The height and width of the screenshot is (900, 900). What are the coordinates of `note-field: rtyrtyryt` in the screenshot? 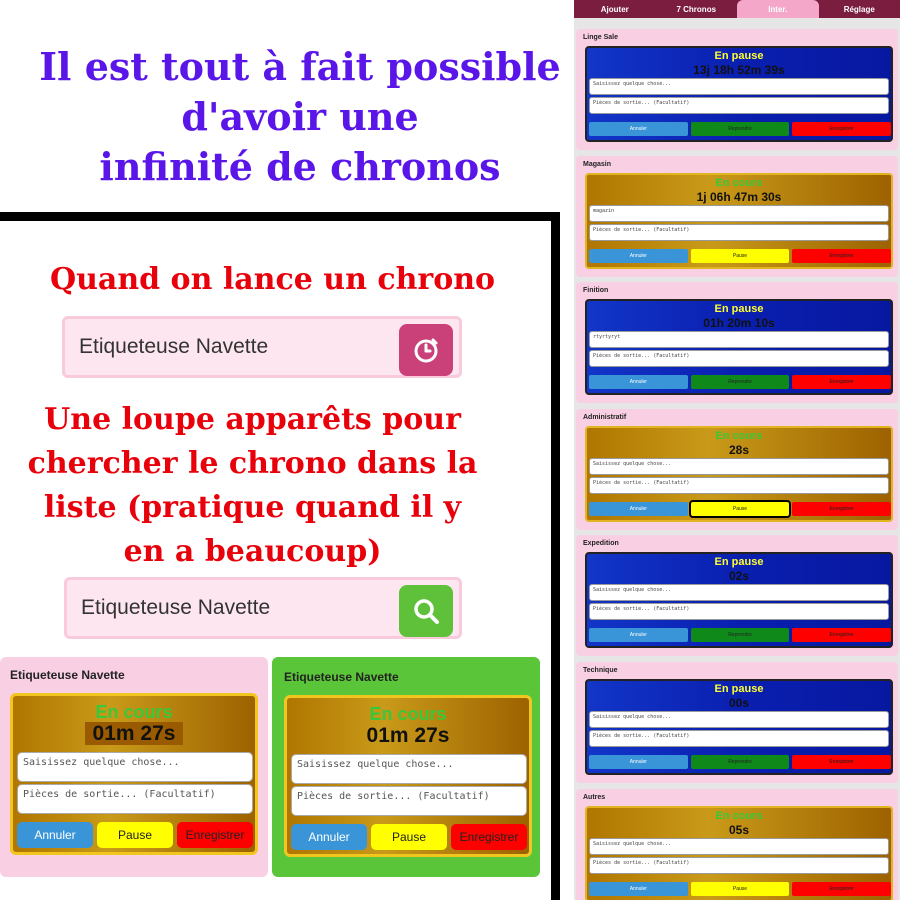 It's located at (739, 339).